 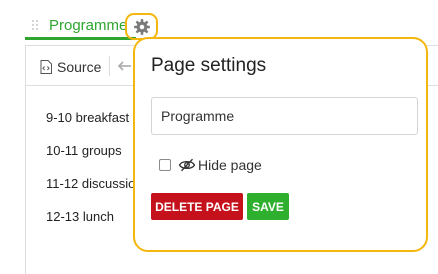 I want to click on content-line: 9-10 breakfast, so click(x=88, y=117).